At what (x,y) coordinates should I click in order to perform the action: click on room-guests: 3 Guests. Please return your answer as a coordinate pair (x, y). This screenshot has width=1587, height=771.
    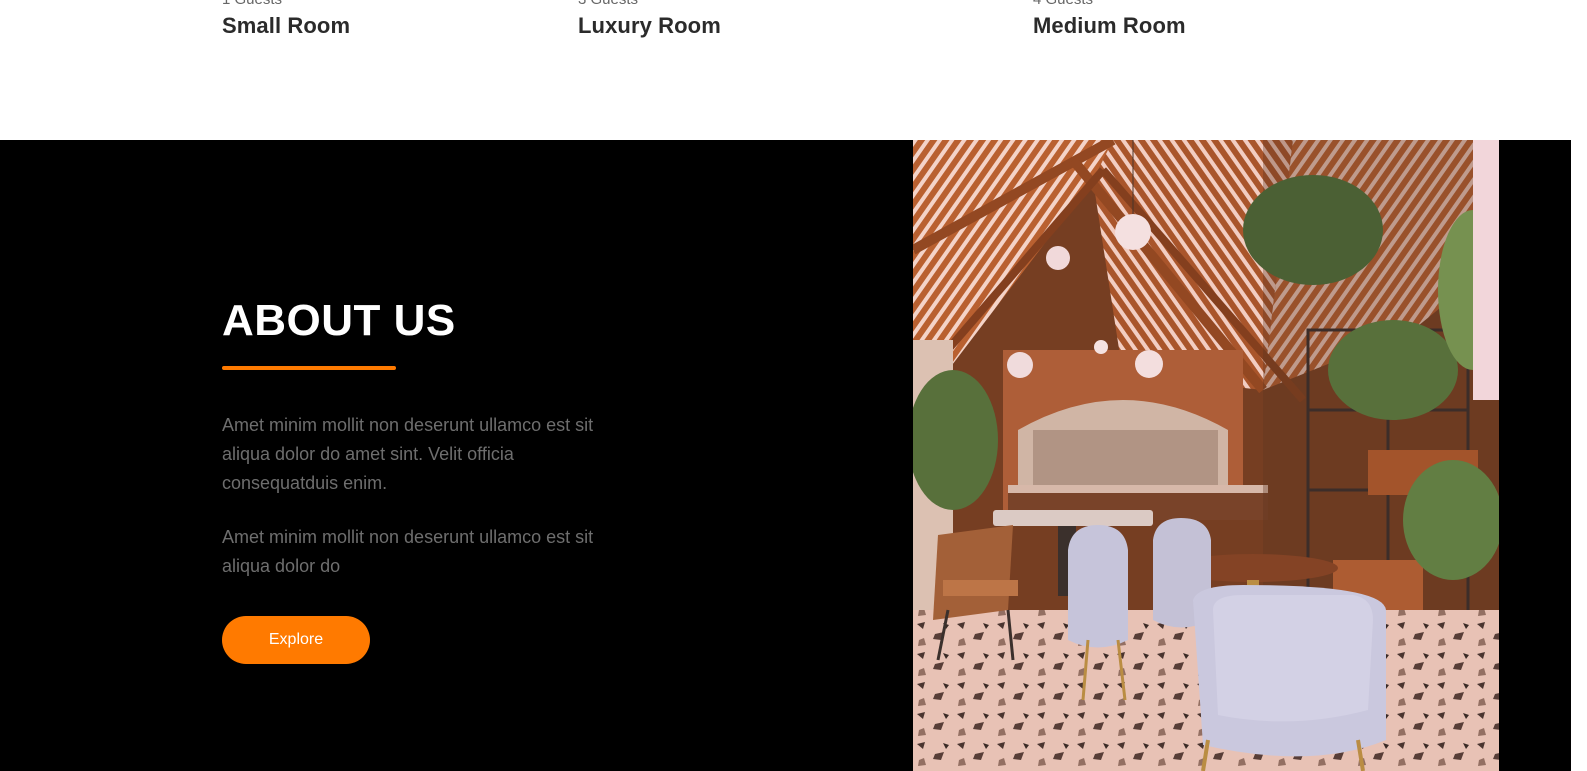
    Looking at the image, I should click on (608, 4).